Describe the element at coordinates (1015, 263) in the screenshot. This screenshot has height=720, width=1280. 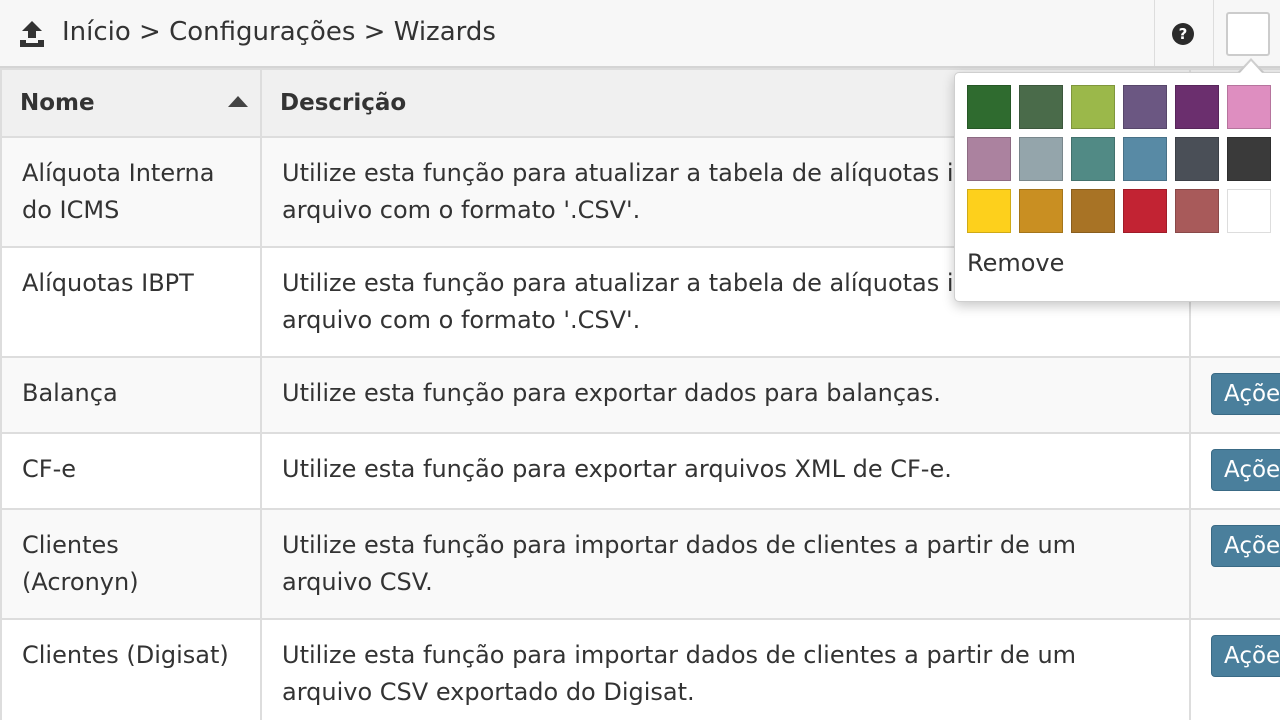
I see `remove-color-link: Remove` at that location.